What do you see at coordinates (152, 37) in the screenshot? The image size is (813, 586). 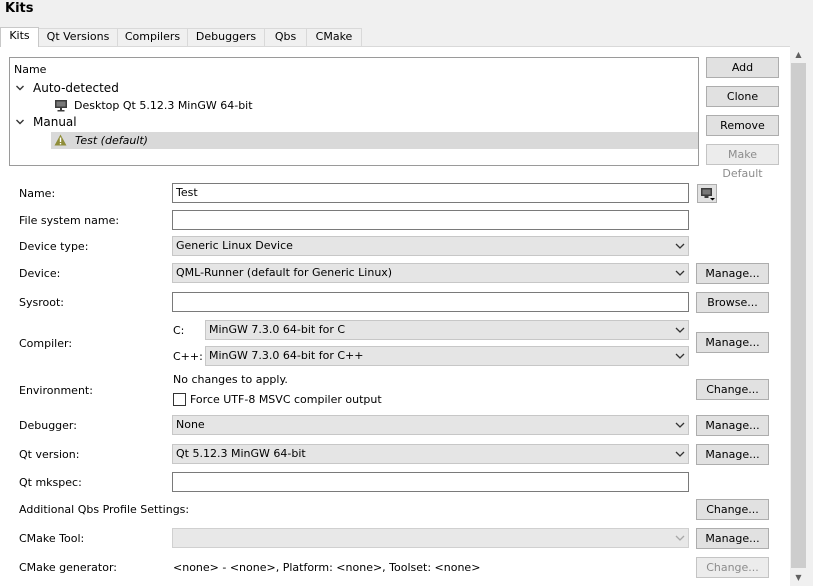 I see `tab-compilers: Compilers` at bounding box center [152, 37].